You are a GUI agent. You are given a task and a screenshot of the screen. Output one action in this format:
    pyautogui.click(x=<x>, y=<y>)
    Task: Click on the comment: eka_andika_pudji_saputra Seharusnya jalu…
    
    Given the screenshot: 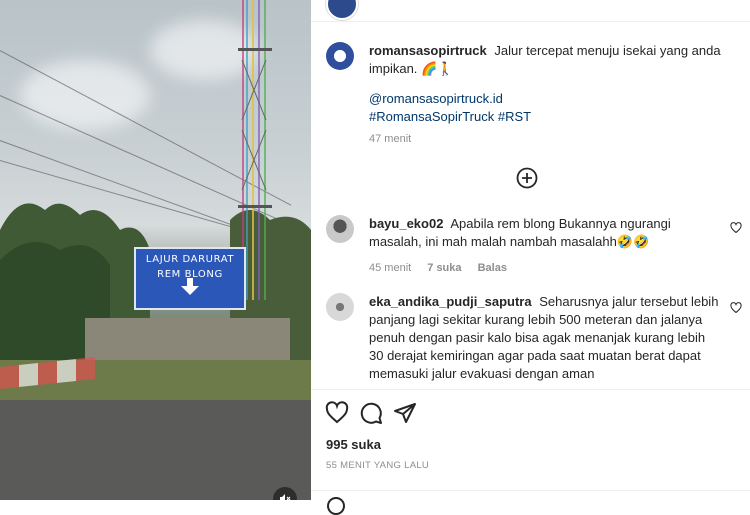 What is the action you would take?
    pyautogui.click(x=534, y=338)
    